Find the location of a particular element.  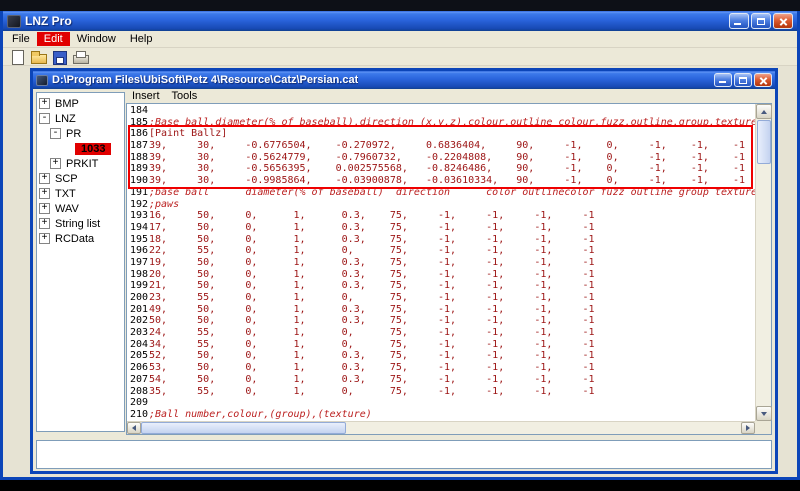

vertical-scroll-thumb is located at coordinates (764, 142).